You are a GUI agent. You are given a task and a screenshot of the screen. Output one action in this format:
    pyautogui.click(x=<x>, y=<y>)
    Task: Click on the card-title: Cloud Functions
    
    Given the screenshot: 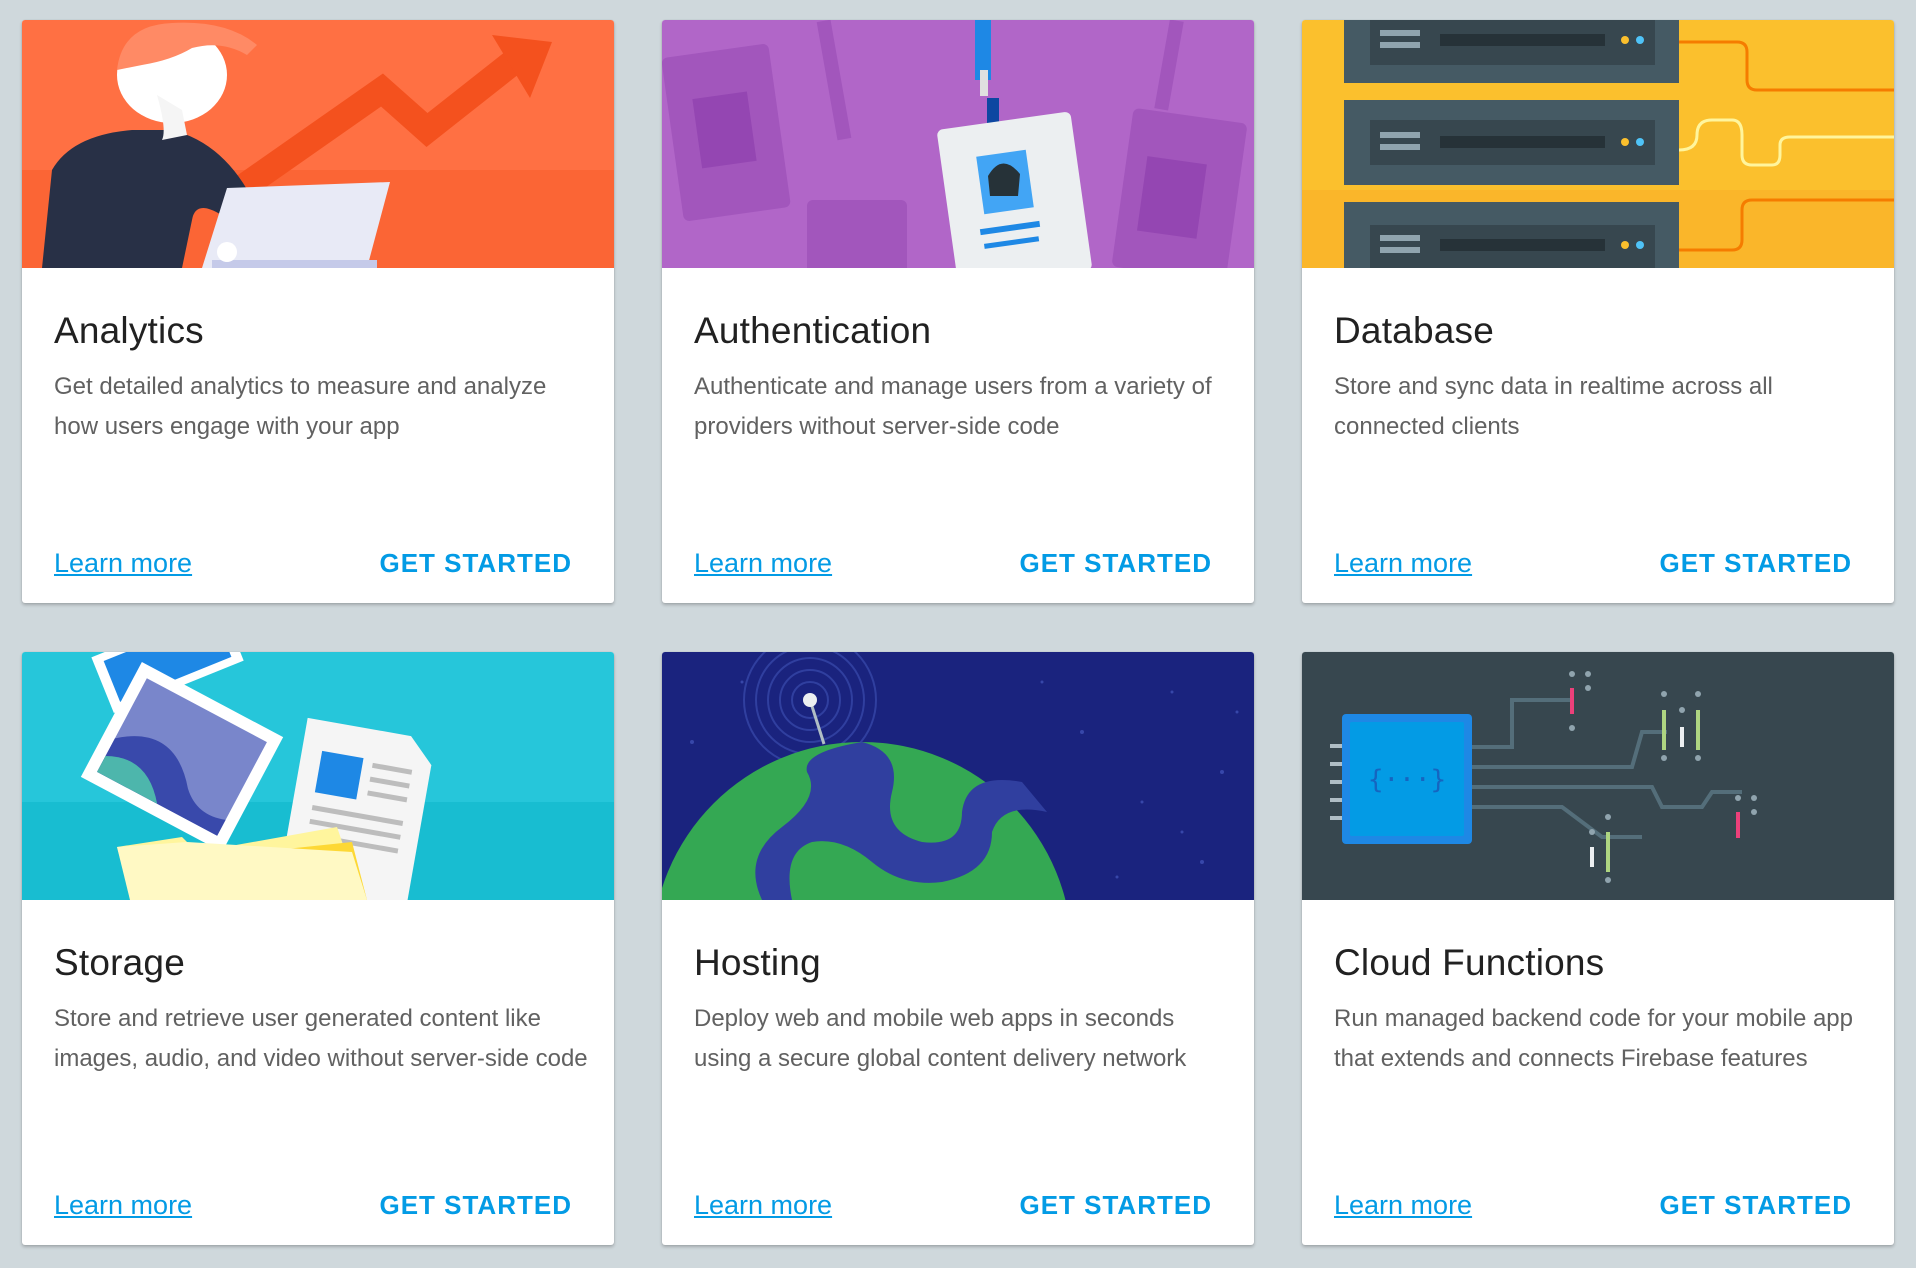 What is the action you would take?
    pyautogui.click(x=1469, y=962)
    